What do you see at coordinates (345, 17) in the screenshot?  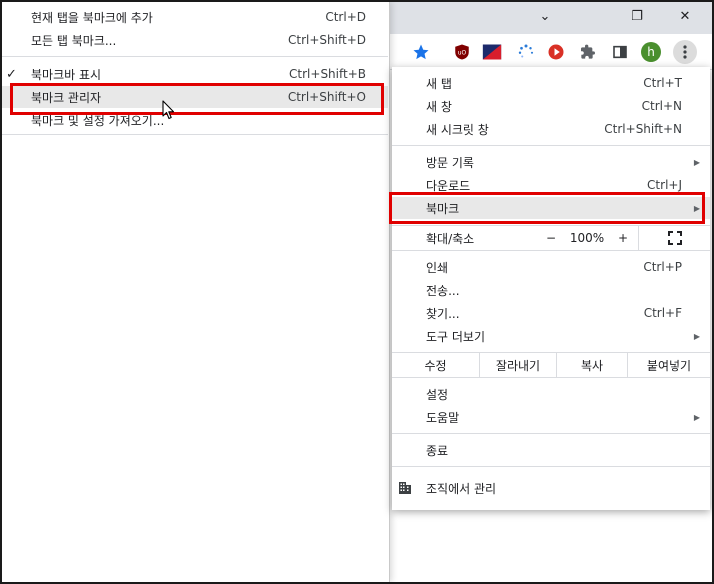 I see `menu-item-shortcut: Ctrl+D` at bounding box center [345, 17].